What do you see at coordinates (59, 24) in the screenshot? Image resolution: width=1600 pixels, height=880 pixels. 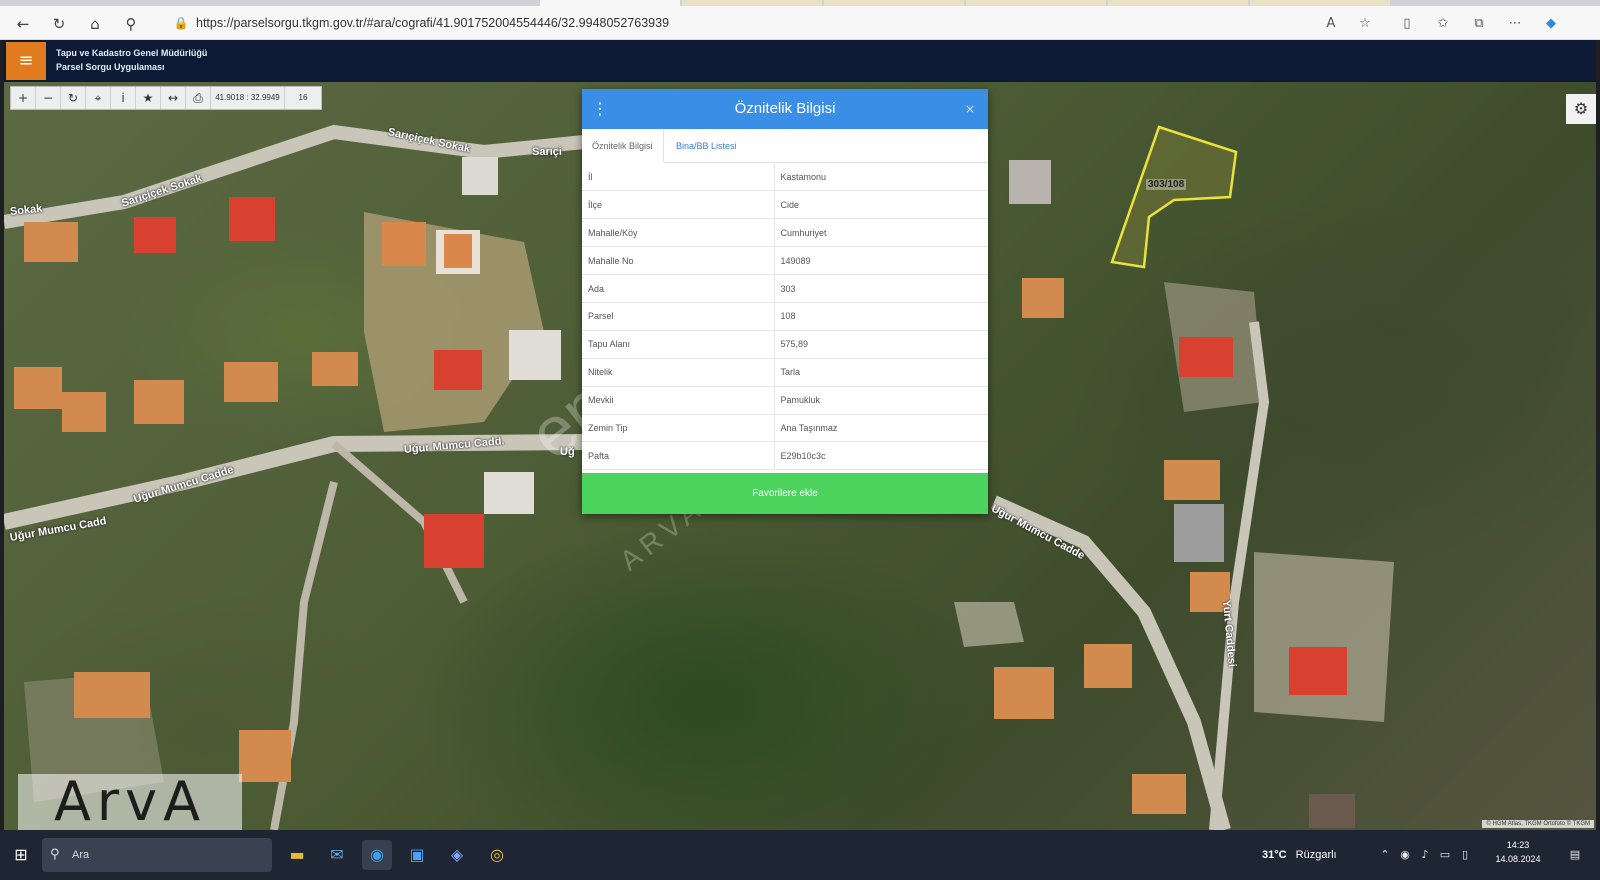 I see `refresh-icon: ↻` at bounding box center [59, 24].